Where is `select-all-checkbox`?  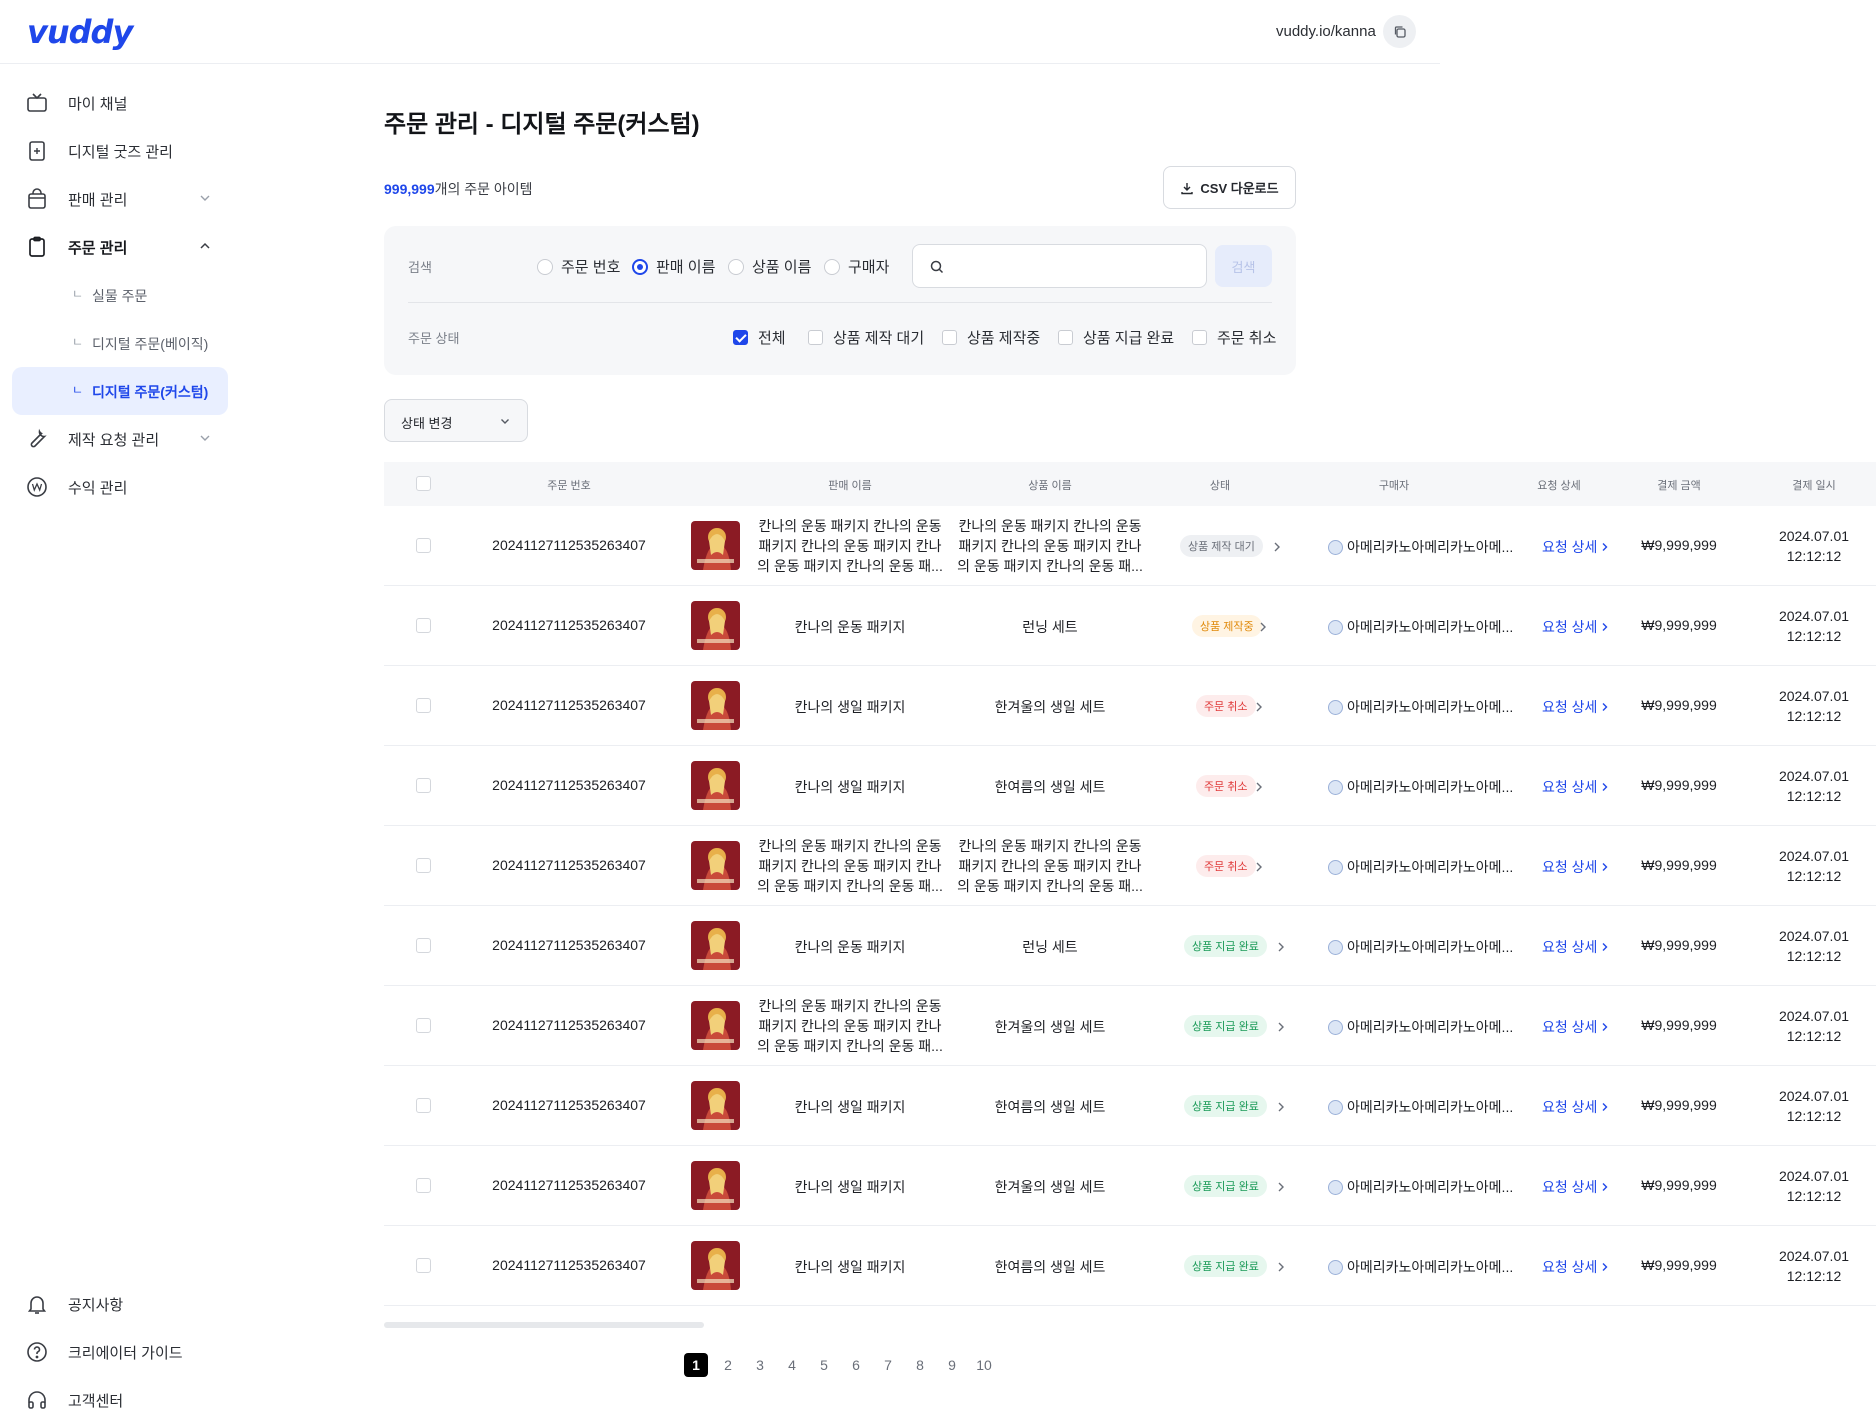
select-all-checkbox is located at coordinates (423, 483).